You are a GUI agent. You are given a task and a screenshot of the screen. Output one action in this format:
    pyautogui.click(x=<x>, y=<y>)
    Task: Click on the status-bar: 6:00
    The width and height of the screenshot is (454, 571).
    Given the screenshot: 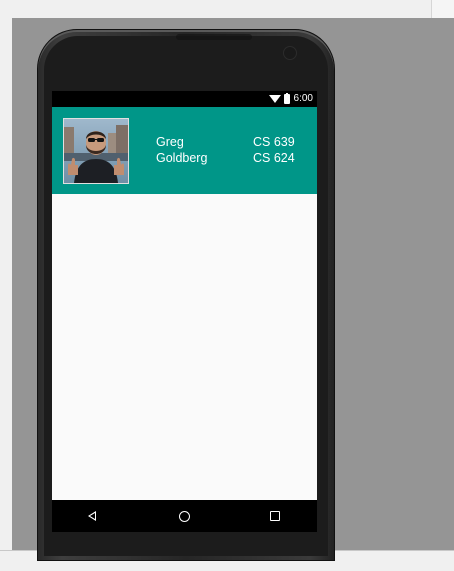 What is the action you would take?
    pyautogui.click(x=184, y=99)
    